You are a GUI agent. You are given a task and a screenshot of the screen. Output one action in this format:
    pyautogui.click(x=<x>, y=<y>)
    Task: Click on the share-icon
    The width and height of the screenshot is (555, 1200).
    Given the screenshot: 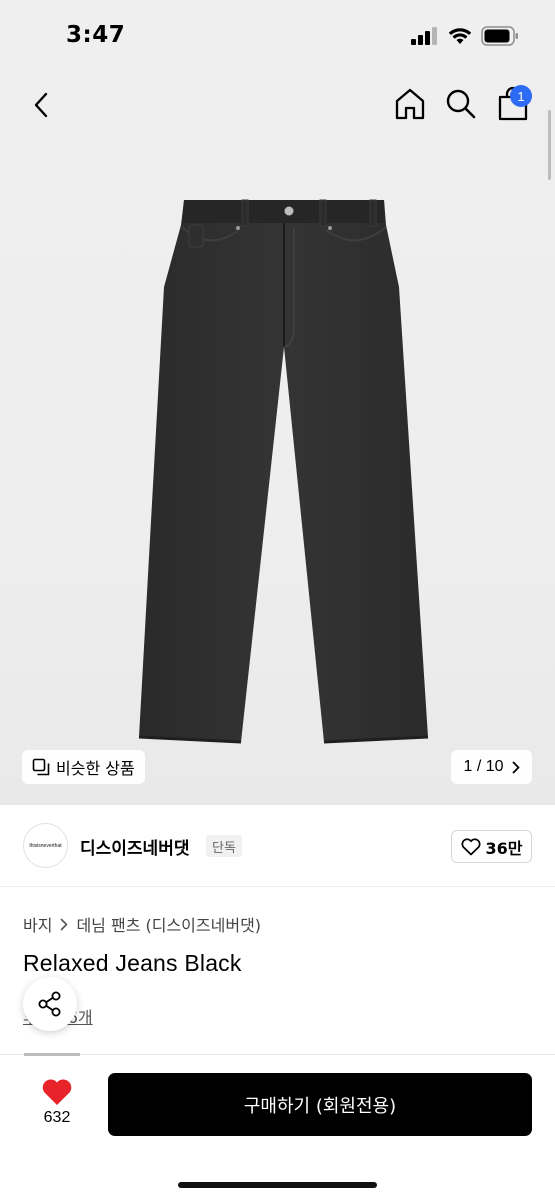 What is the action you would take?
    pyautogui.click(x=49, y=1004)
    